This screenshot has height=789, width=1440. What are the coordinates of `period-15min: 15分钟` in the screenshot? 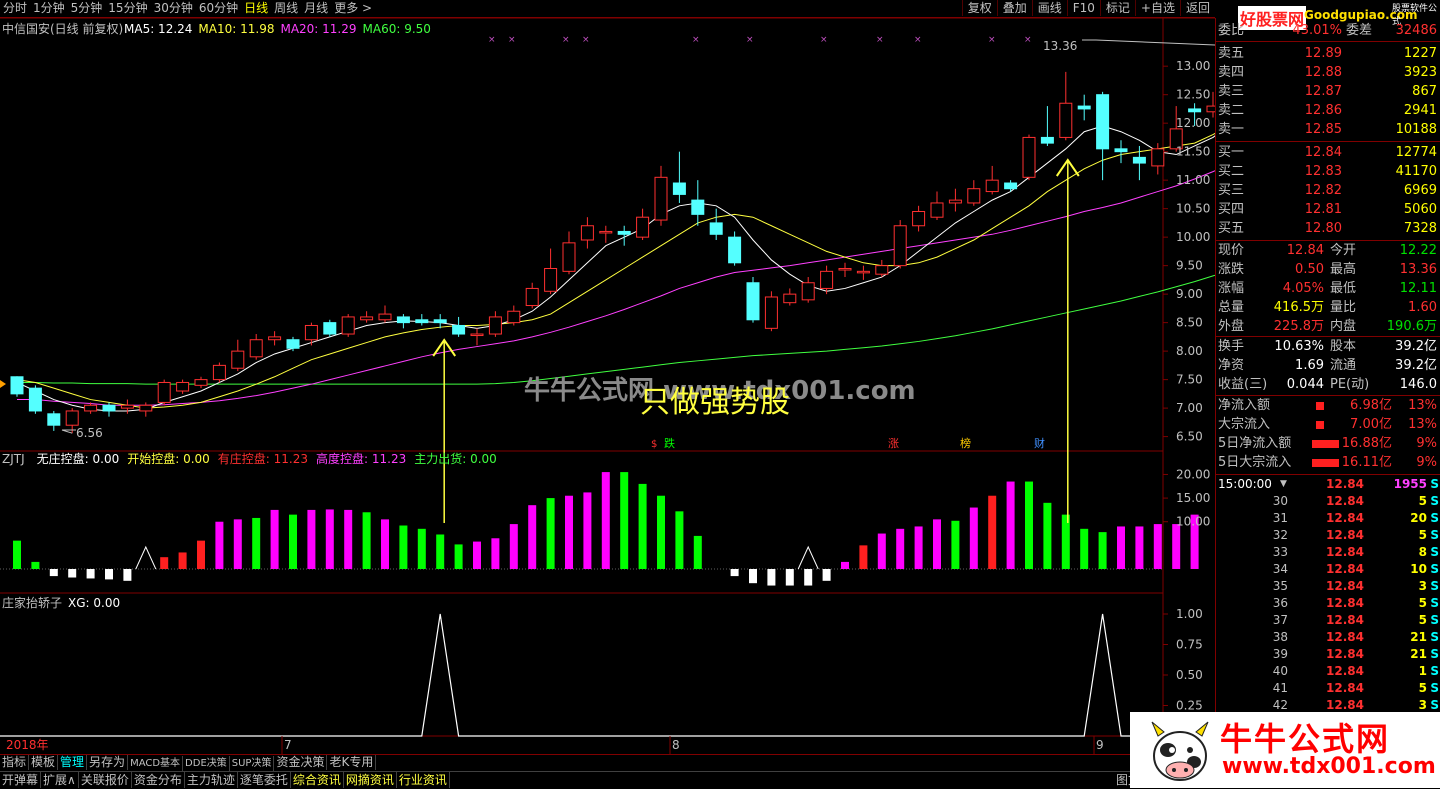 It's located at (127, 8).